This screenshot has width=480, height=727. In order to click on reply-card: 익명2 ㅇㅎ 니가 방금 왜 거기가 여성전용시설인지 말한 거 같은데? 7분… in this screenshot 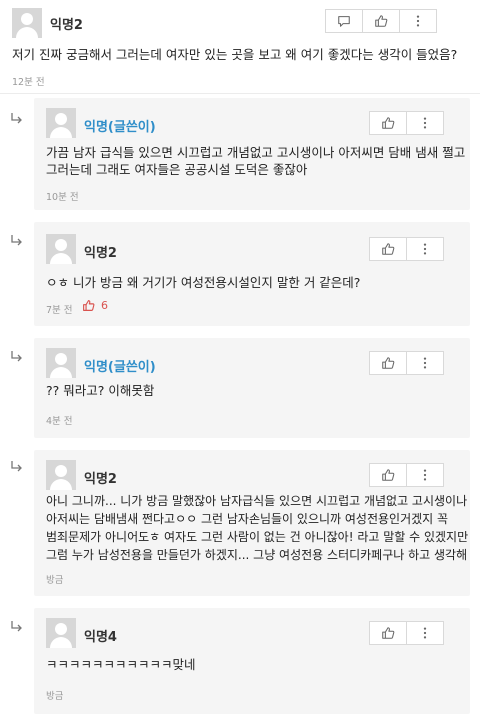, I will do `click(252, 274)`.